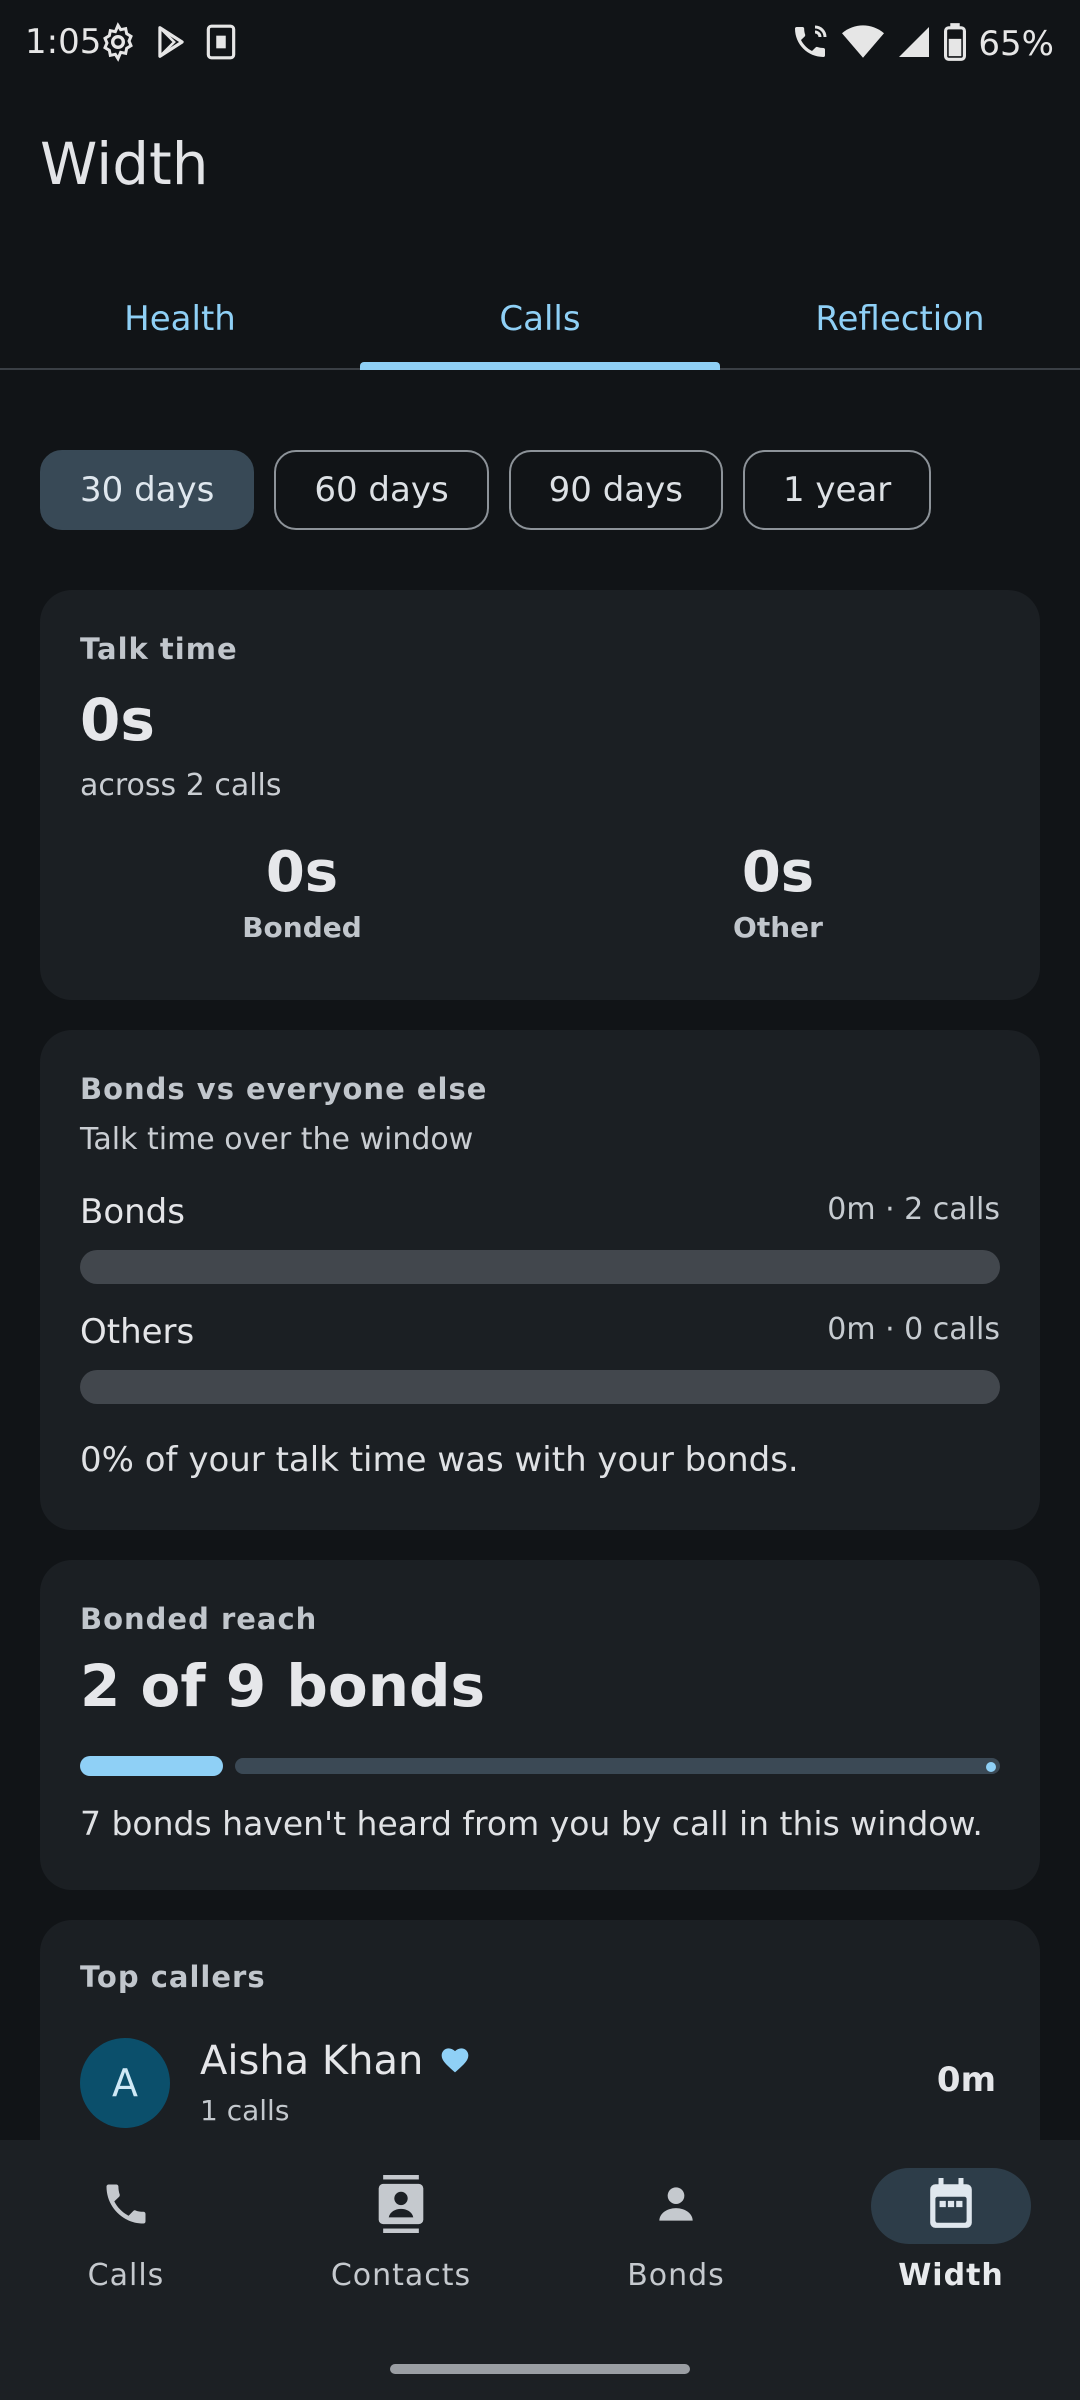 The width and height of the screenshot is (1080, 2400). What do you see at coordinates (913, 1209) in the screenshot?
I see `bonds-row-meta: 0m · 2 calls` at bounding box center [913, 1209].